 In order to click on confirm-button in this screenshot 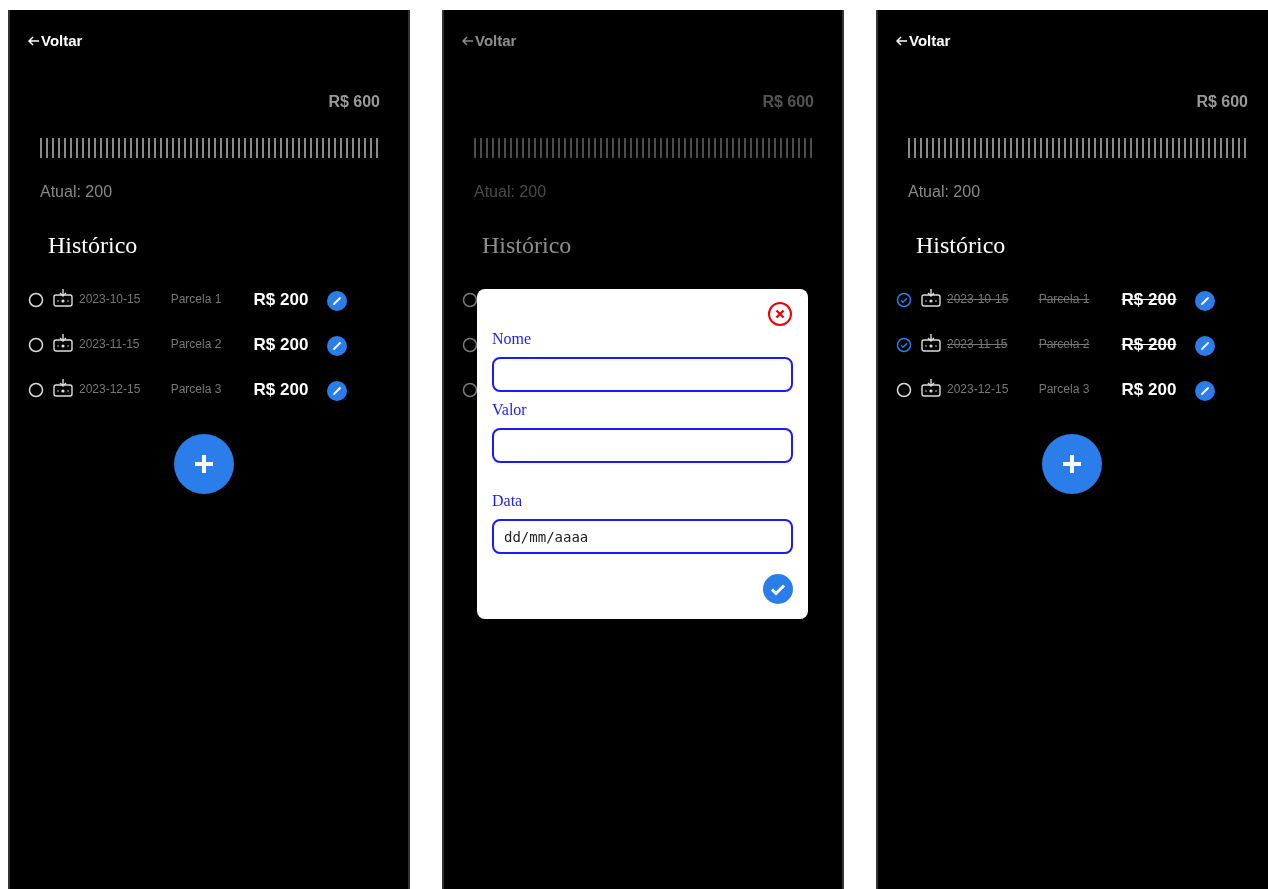, I will do `click(778, 589)`.